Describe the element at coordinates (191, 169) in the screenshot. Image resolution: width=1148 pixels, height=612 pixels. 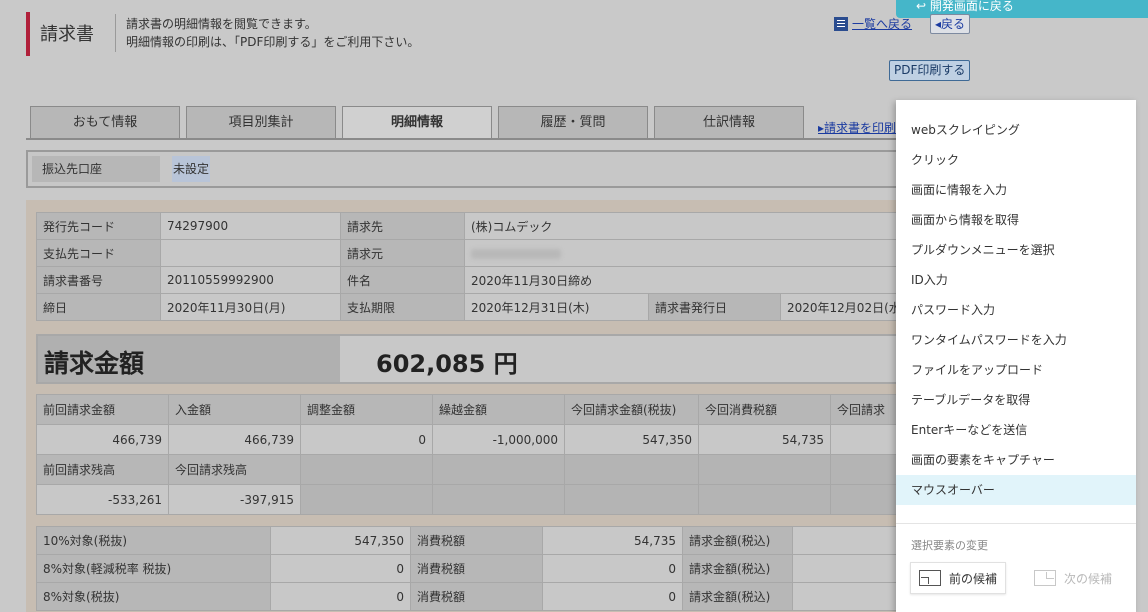
I see `payment-account-value: 未設定` at that location.